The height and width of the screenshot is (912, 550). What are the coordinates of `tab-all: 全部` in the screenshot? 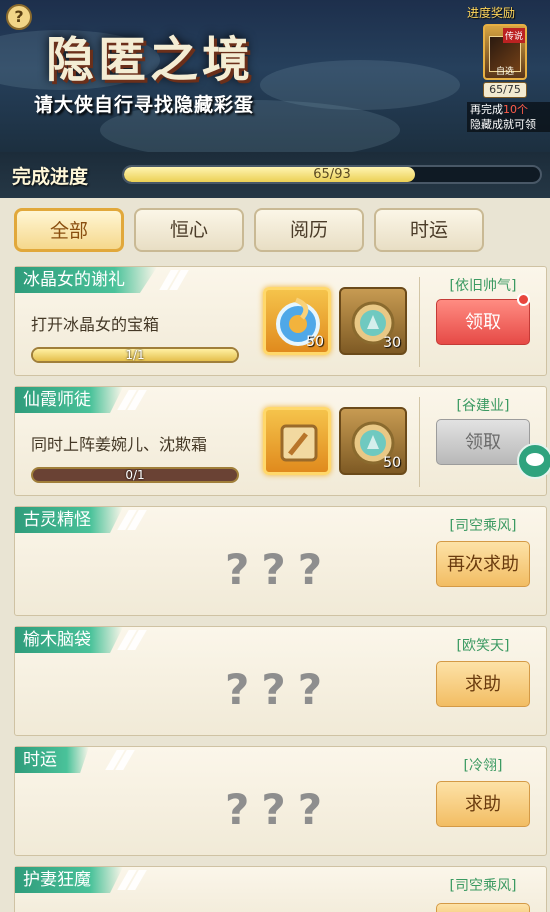 It's located at (69, 230).